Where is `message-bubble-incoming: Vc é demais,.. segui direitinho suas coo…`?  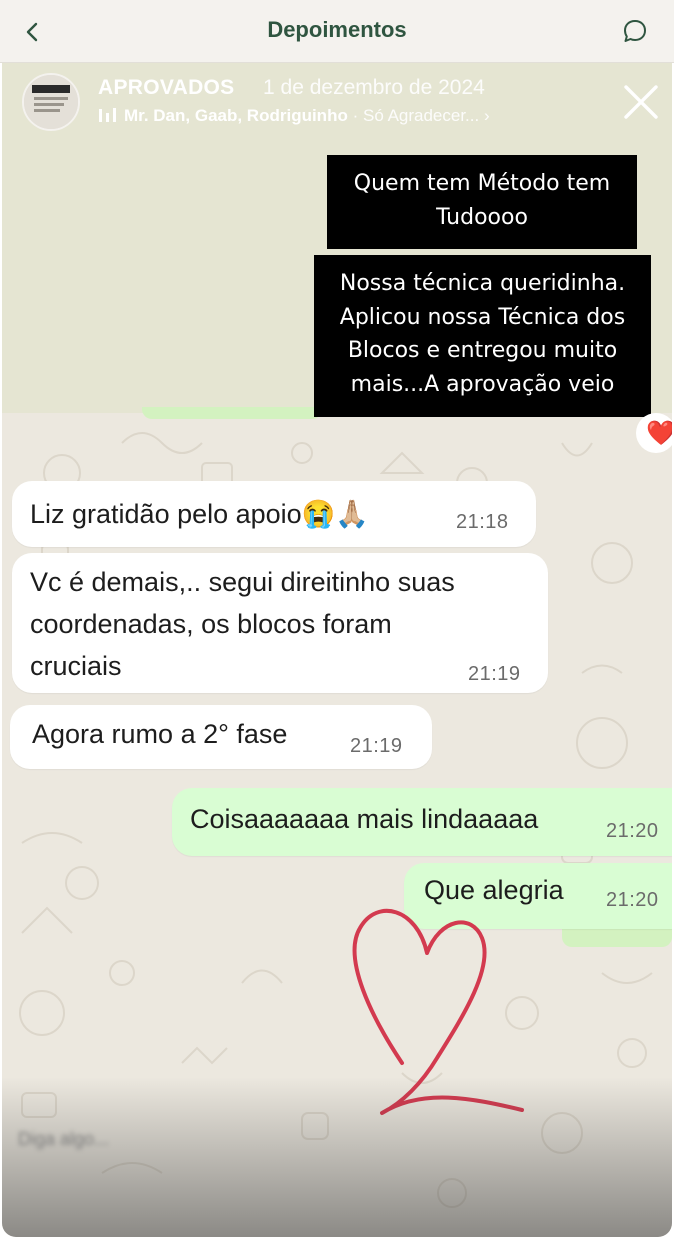 message-bubble-incoming: Vc é demais,.. segui direitinho suas coo… is located at coordinates (280, 623).